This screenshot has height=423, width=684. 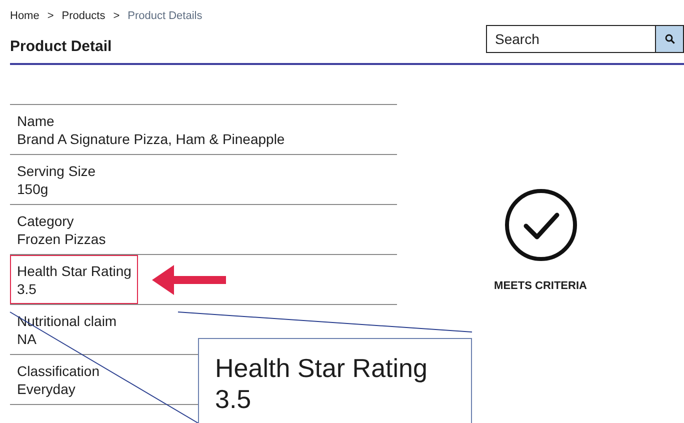 I want to click on arrow-icon, so click(x=189, y=279).